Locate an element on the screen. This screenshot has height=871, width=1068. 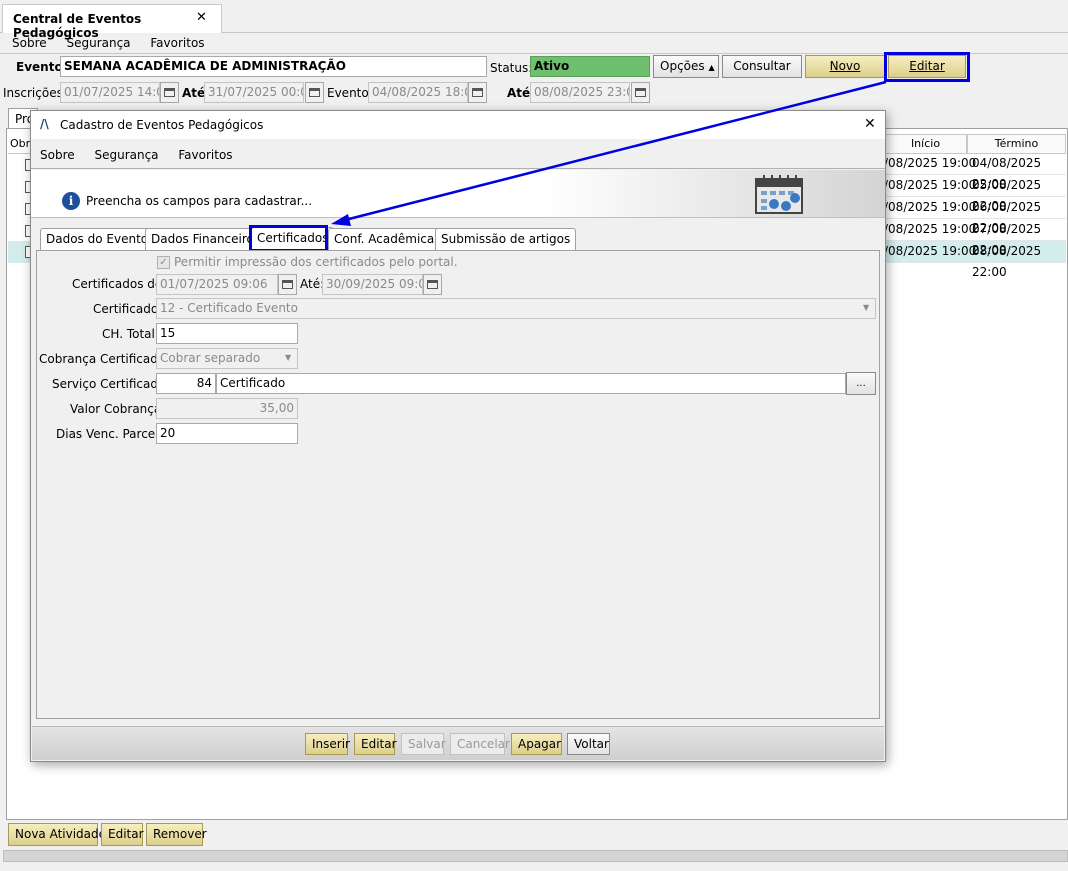
status-field: Ativo is located at coordinates (590, 66).